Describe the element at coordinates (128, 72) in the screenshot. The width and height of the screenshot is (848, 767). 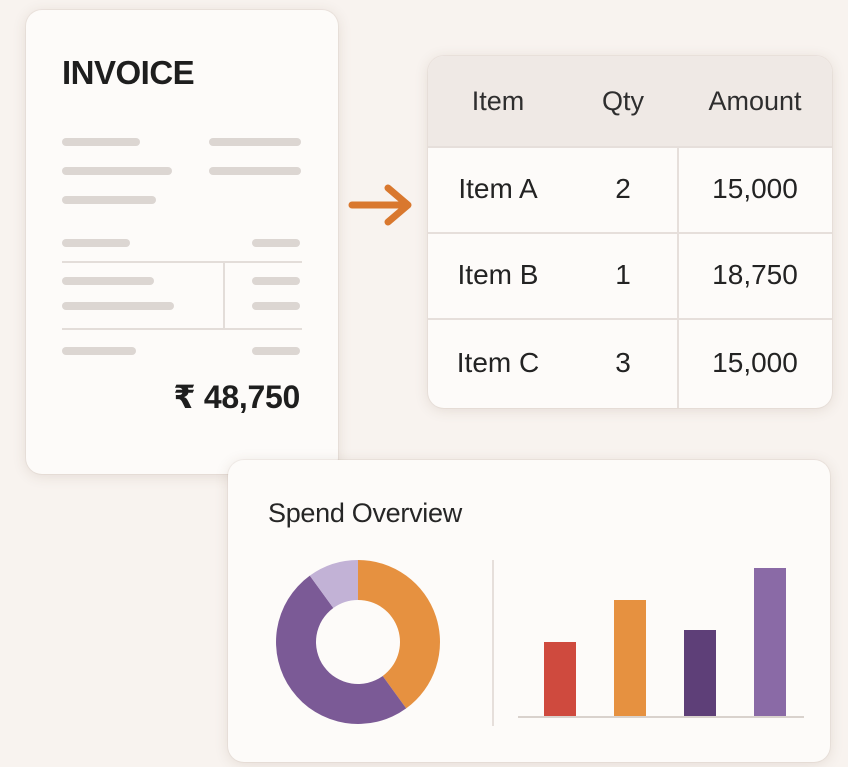
I see `invoice-title: INVOICE` at that location.